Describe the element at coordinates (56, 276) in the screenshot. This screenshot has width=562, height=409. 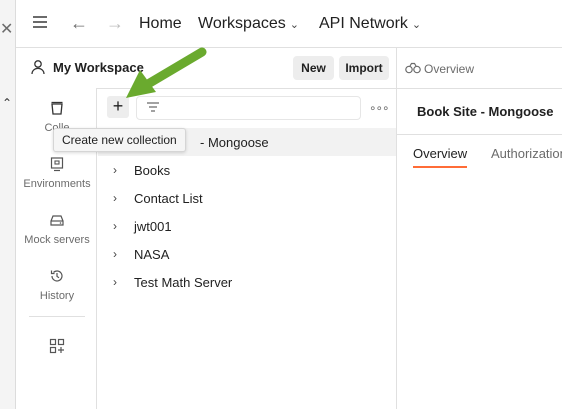
I see `history-icon` at that location.